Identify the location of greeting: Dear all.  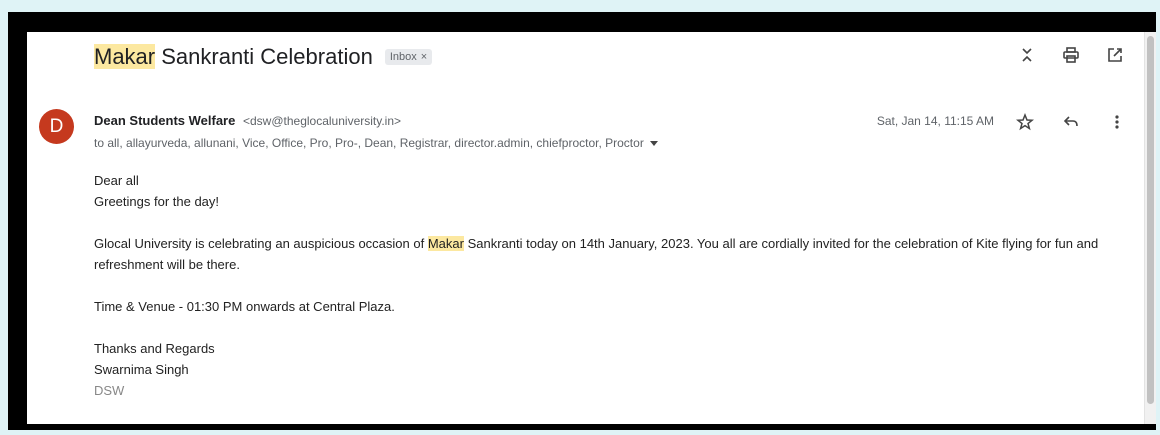
(116, 180).